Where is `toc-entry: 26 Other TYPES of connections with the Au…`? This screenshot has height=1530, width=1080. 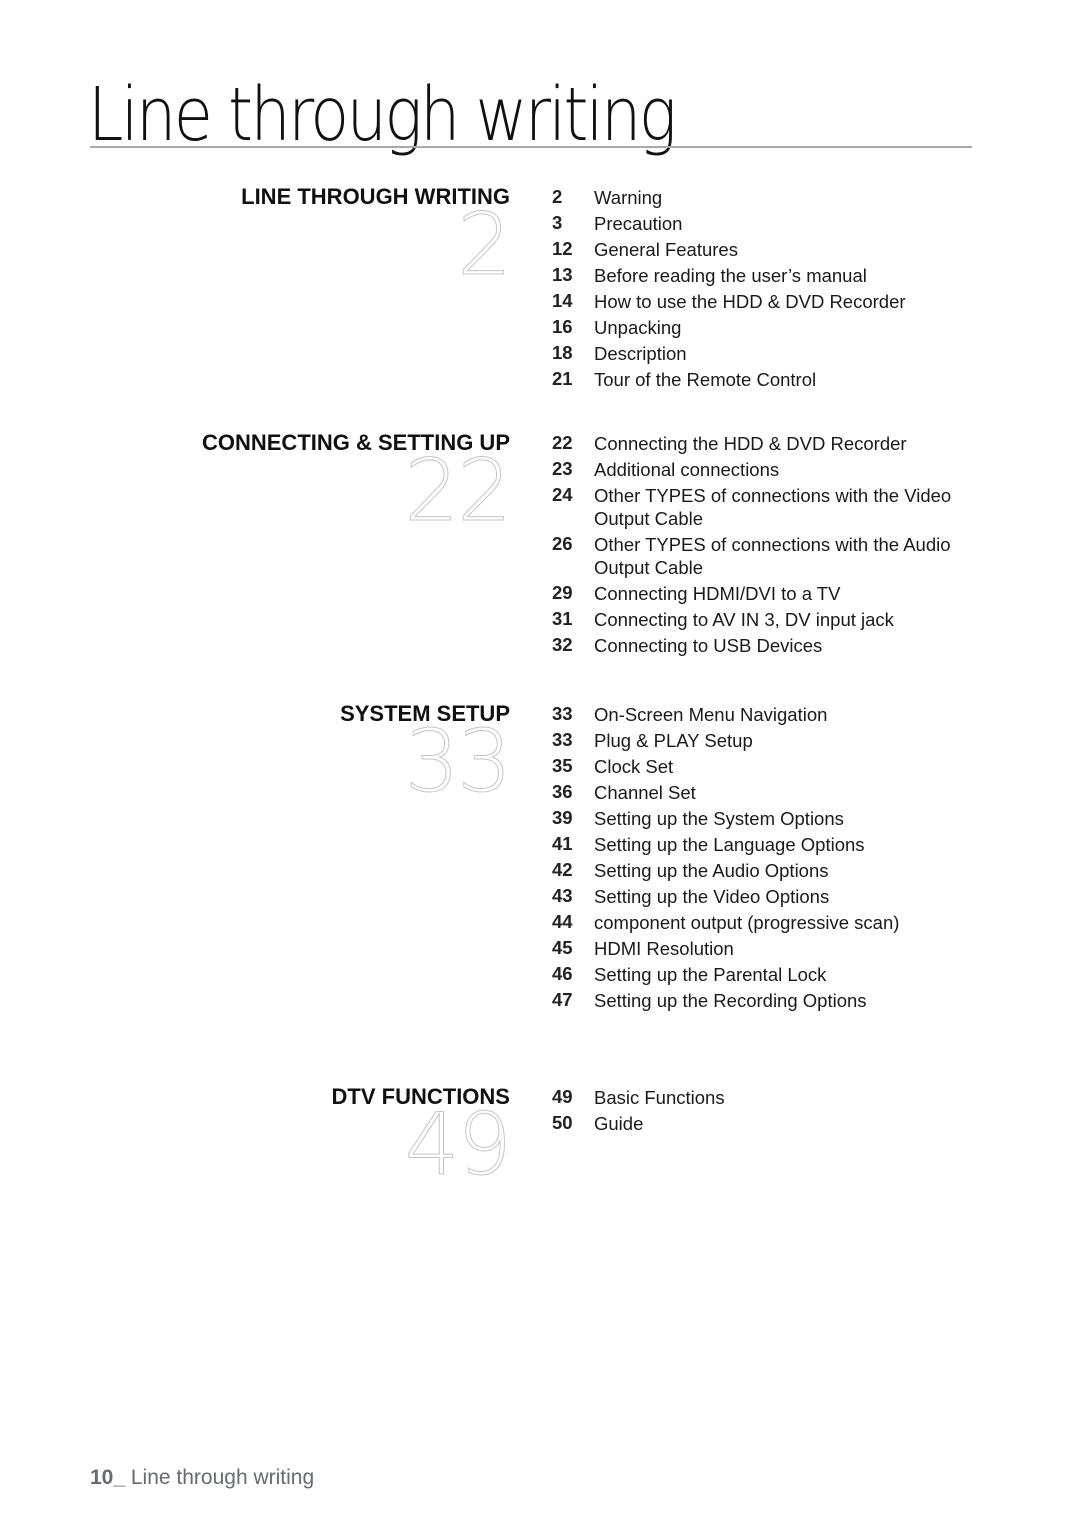
toc-entry: 26 Other TYPES of connections with the Au… is located at coordinates (772, 555).